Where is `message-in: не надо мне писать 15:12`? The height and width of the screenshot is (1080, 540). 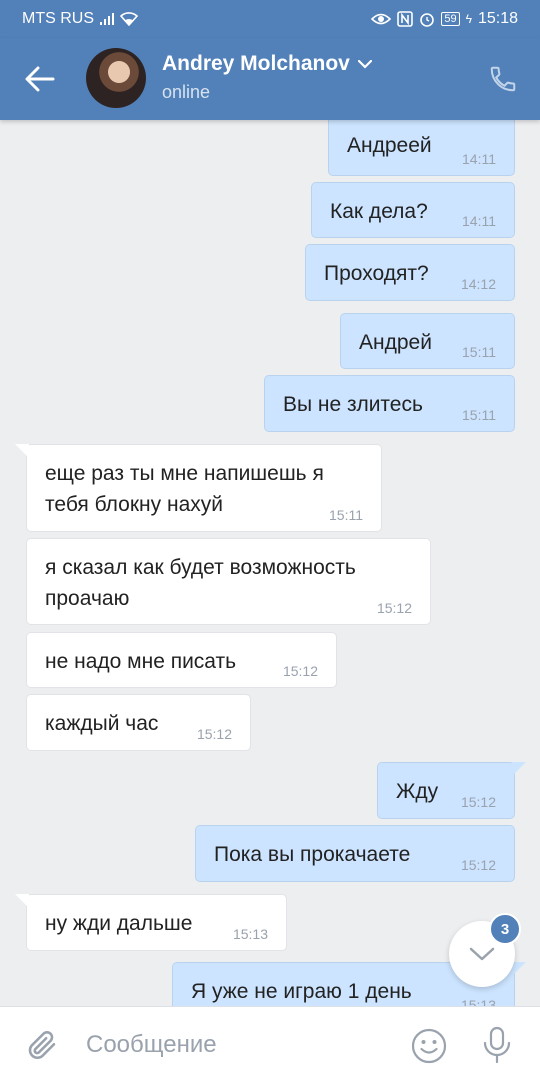
message-in: не надо мне писать 15:12 is located at coordinates (181, 660).